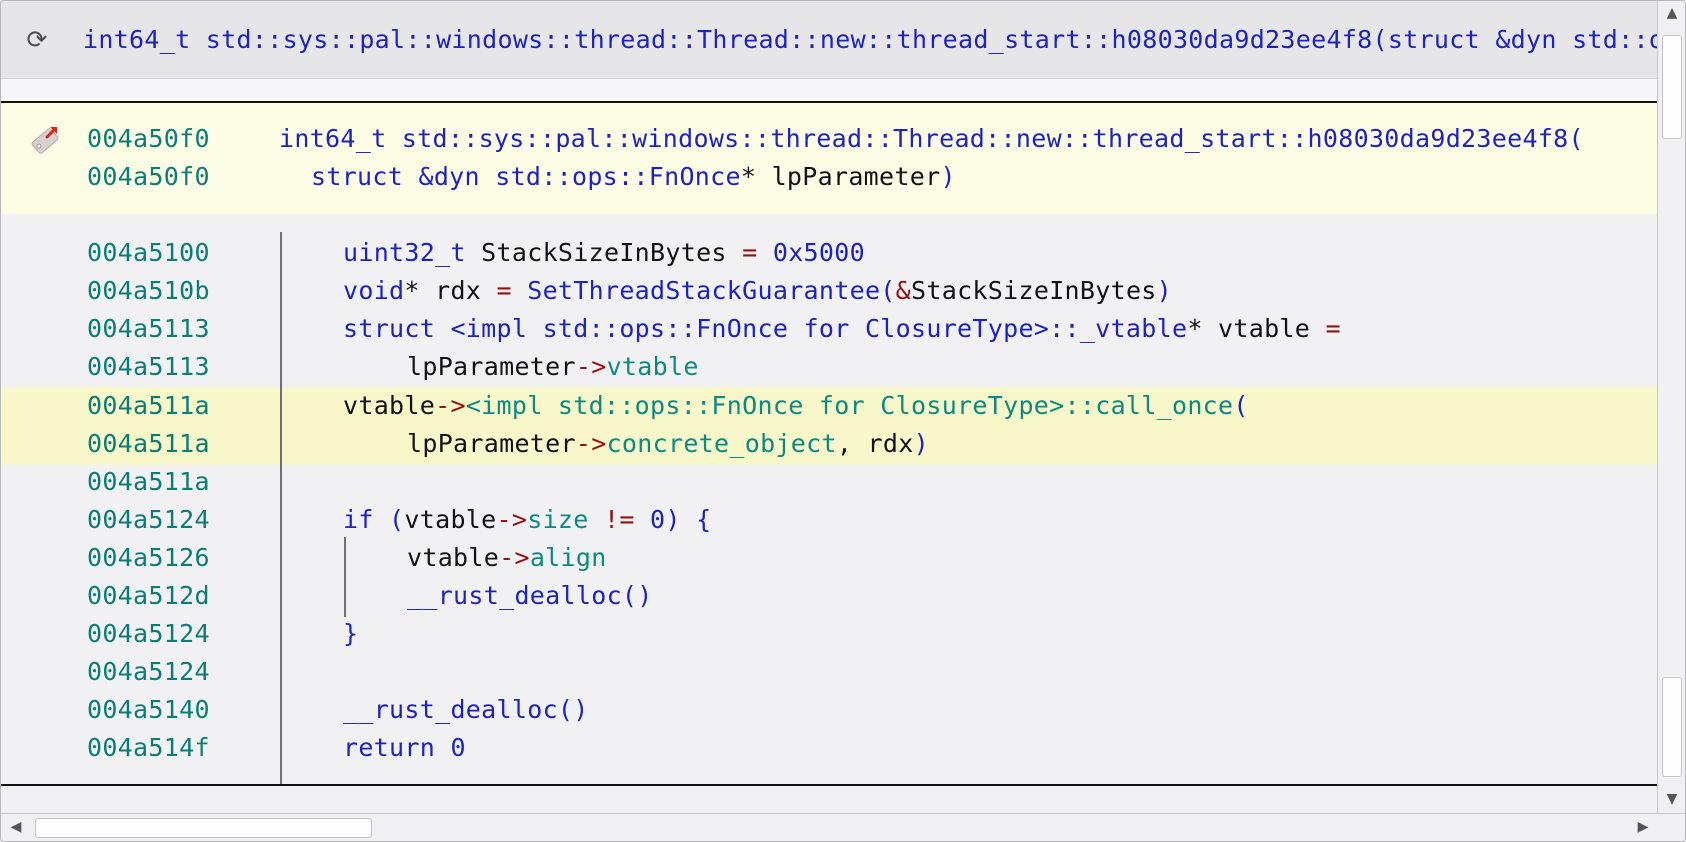 The width and height of the screenshot is (1686, 842). Describe the element at coordinates (148, 748) in the screenshot. I see `address: 004a514f` at that location.